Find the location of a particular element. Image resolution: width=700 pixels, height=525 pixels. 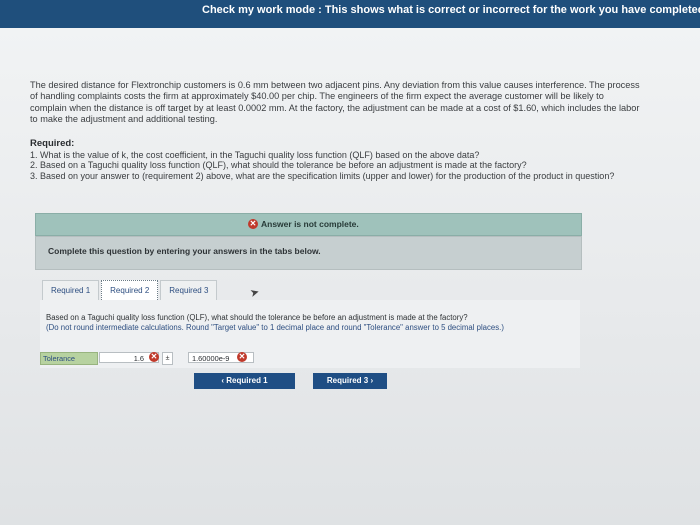

tab-bar: Required 1 Required 2 Required 3 is located at coordinates (130, 291).